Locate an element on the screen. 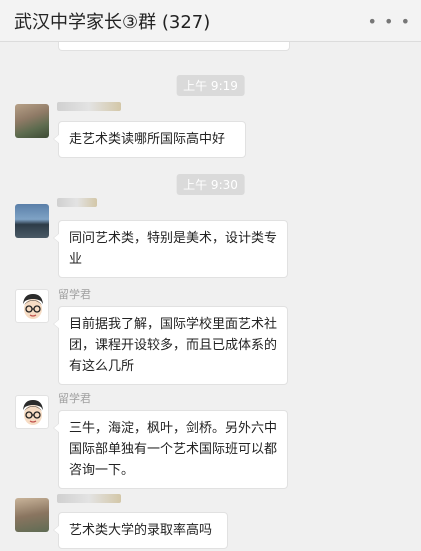  message-text: 同问艺术类，特别是美术，设计类专业 is located at coordinates (173, 249).